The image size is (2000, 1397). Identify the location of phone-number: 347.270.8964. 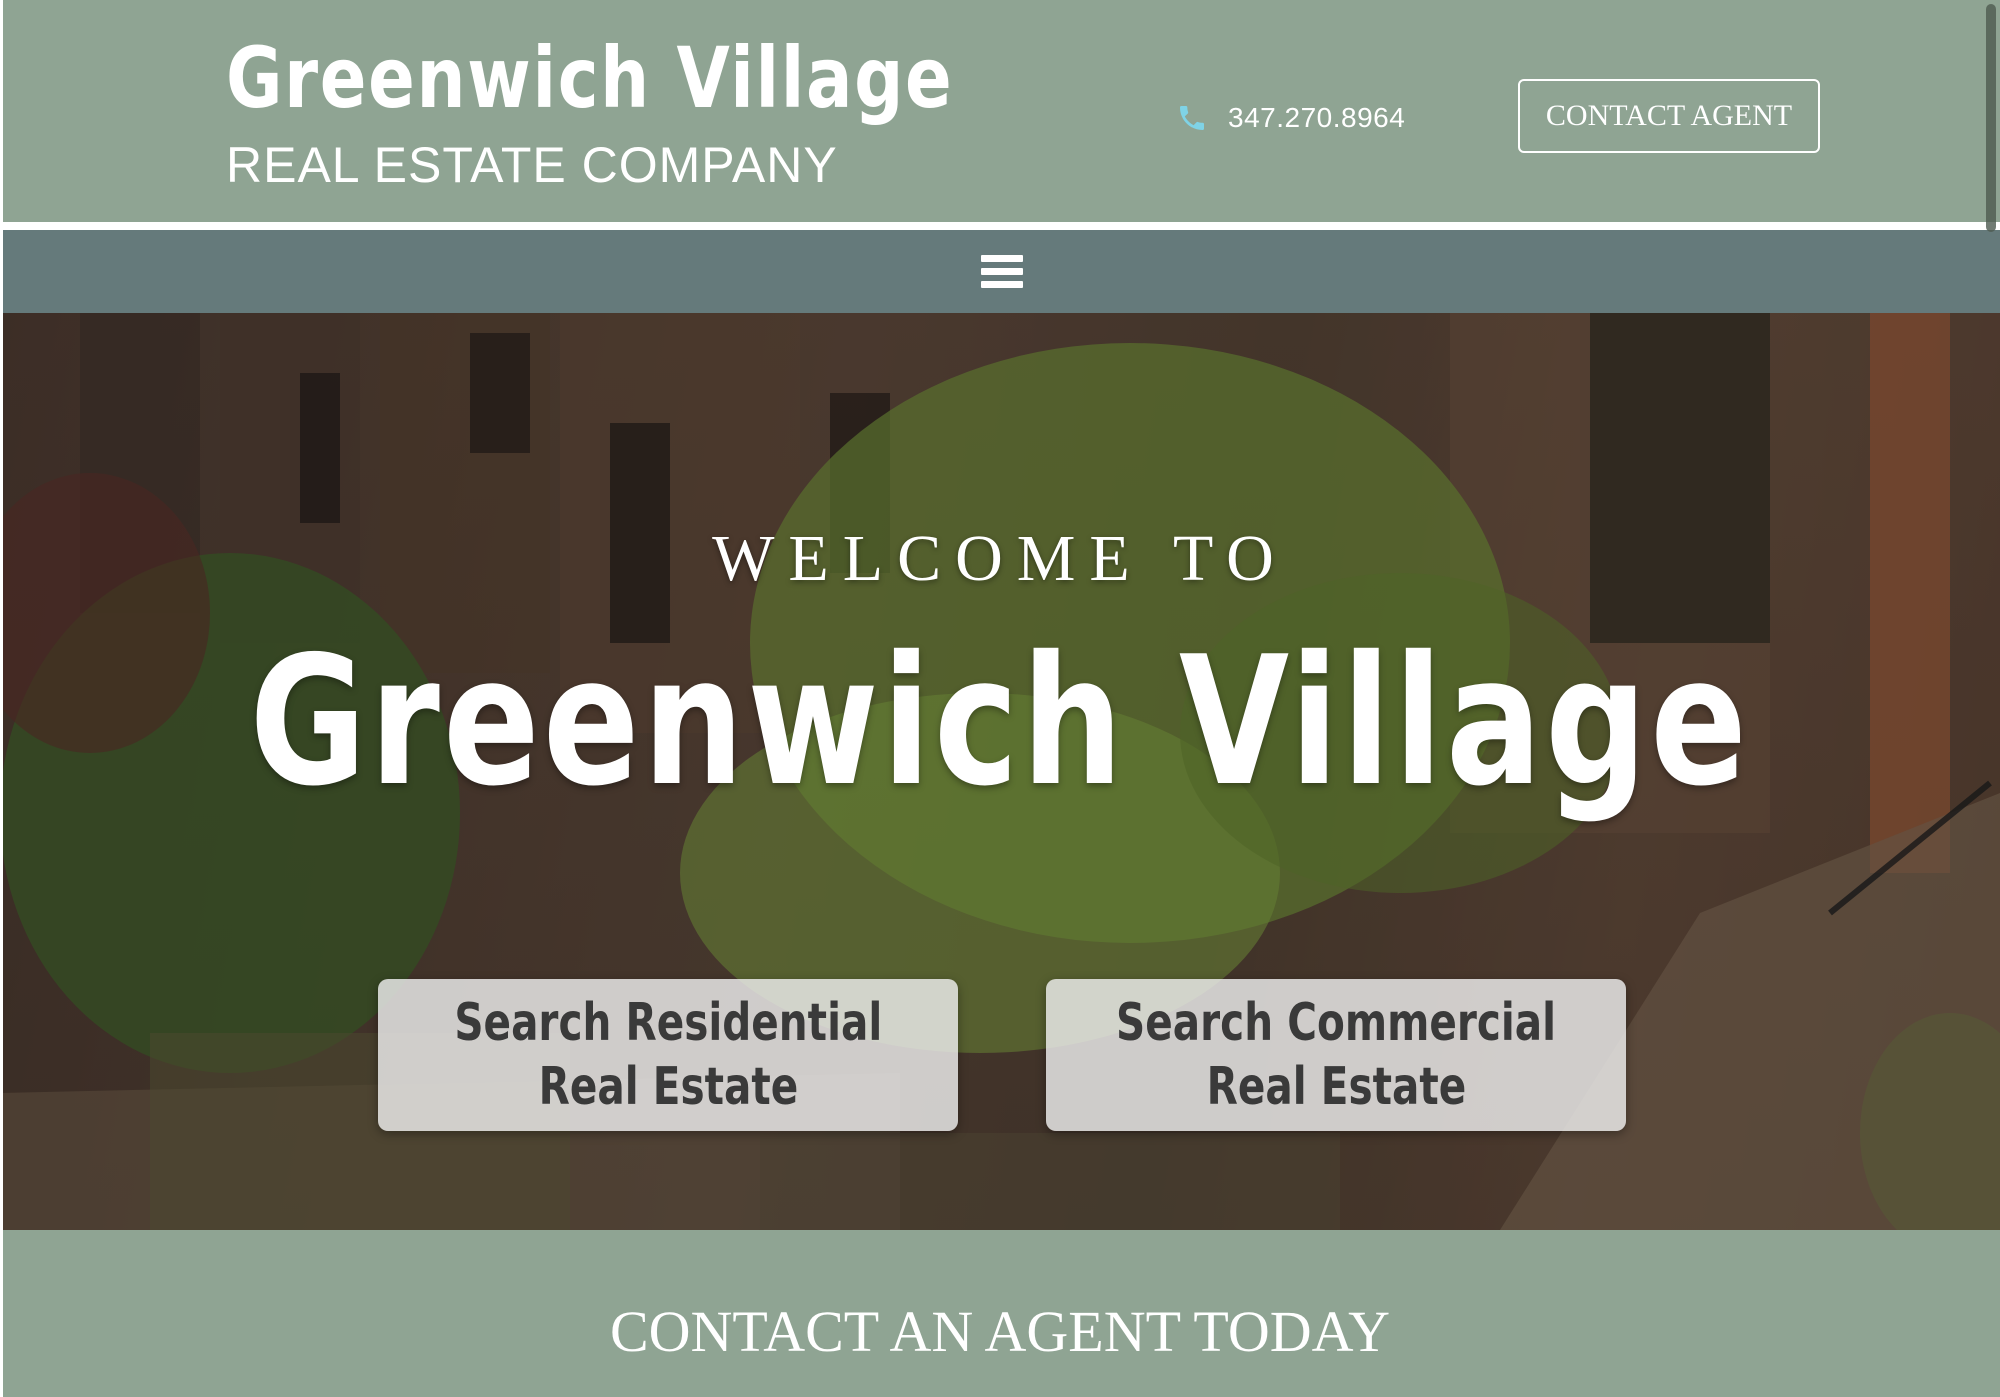
(1317, 117).